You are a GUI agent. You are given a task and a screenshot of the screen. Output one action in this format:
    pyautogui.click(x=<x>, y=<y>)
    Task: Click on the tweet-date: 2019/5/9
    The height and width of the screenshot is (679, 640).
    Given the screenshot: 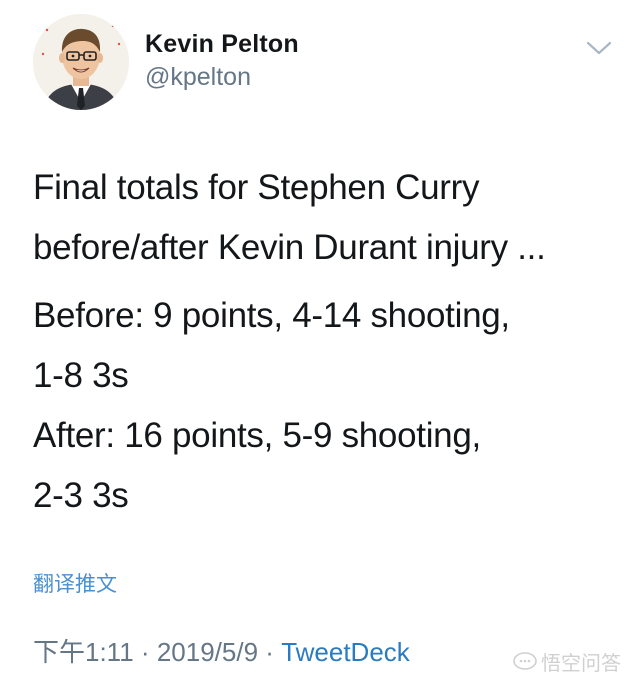 What is the action you would take?
    pyautogui.click(x=207, y=652)
    